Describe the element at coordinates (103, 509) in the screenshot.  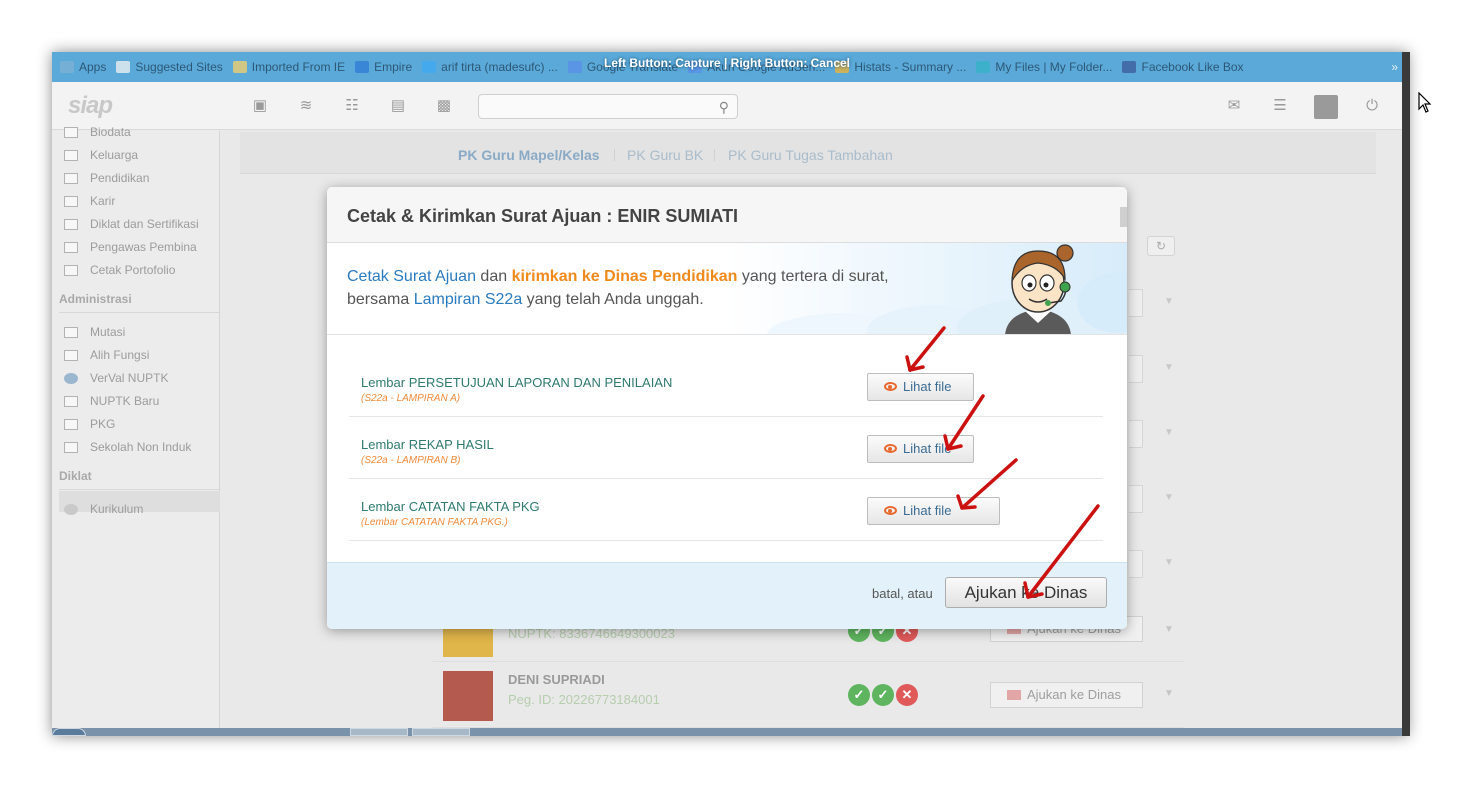
I see `sidebar-item-kurikulum: Kurikulum` at that location.